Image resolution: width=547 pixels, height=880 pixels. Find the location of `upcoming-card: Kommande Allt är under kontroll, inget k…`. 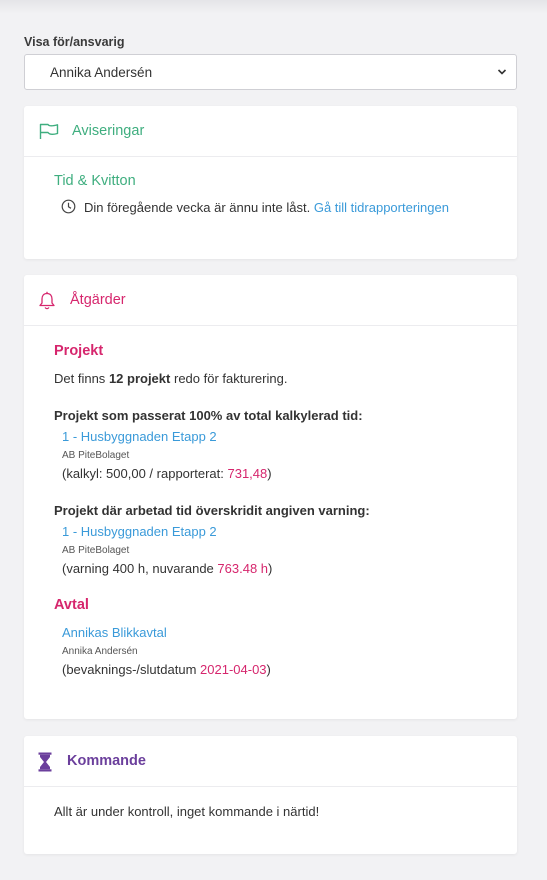

upcoming-card: Kommande Allt är under kontroll, inget k… is located at coordinates (270, 795).